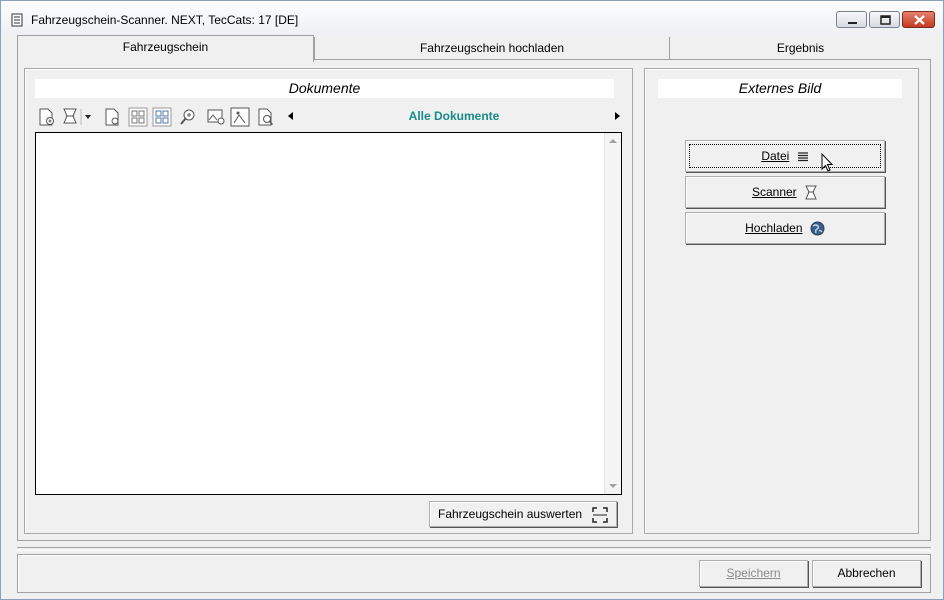 Image resolution: width=944 pixels, height=600 pixels. I want to click on evaluate-button-label: Fahrzeugschein auswerten, so click(510, 514).